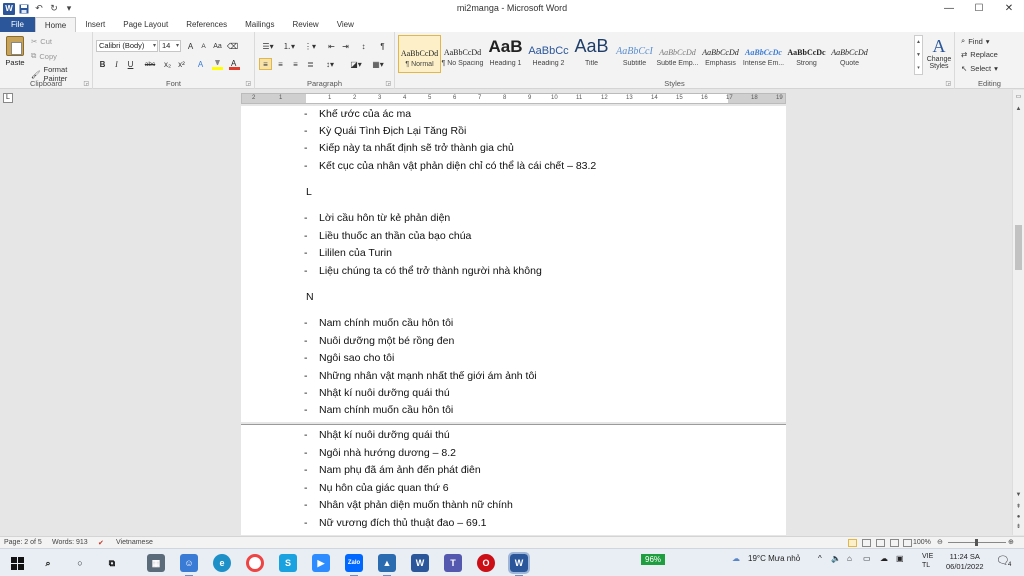 Image resolution: width=1024 pixels, height=576 pixels. I want to click on page-indicator: Page: 2 of 5, so click(23, 542).